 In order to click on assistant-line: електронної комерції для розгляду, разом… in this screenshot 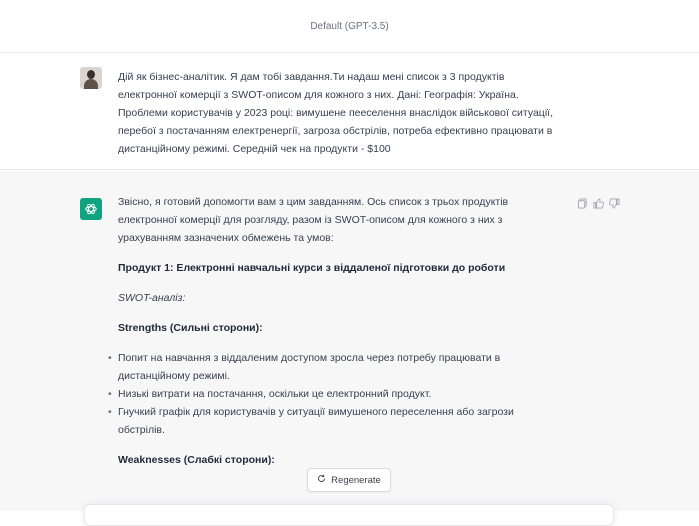, I will do `click(310, 220)`.